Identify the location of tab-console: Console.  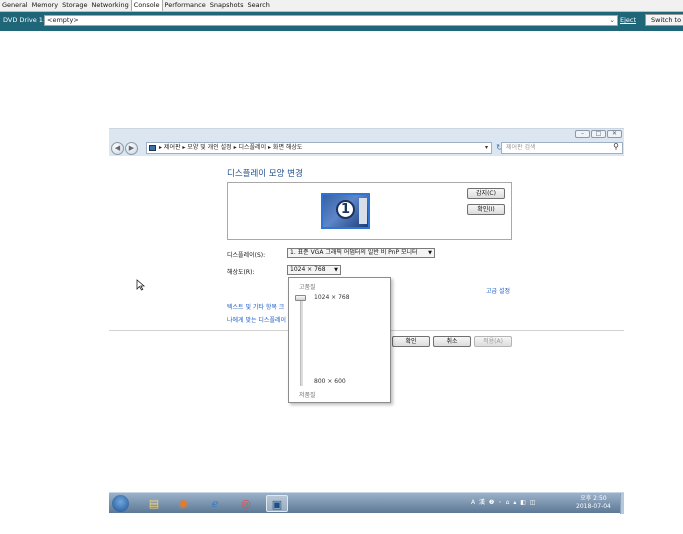
(146, 5).